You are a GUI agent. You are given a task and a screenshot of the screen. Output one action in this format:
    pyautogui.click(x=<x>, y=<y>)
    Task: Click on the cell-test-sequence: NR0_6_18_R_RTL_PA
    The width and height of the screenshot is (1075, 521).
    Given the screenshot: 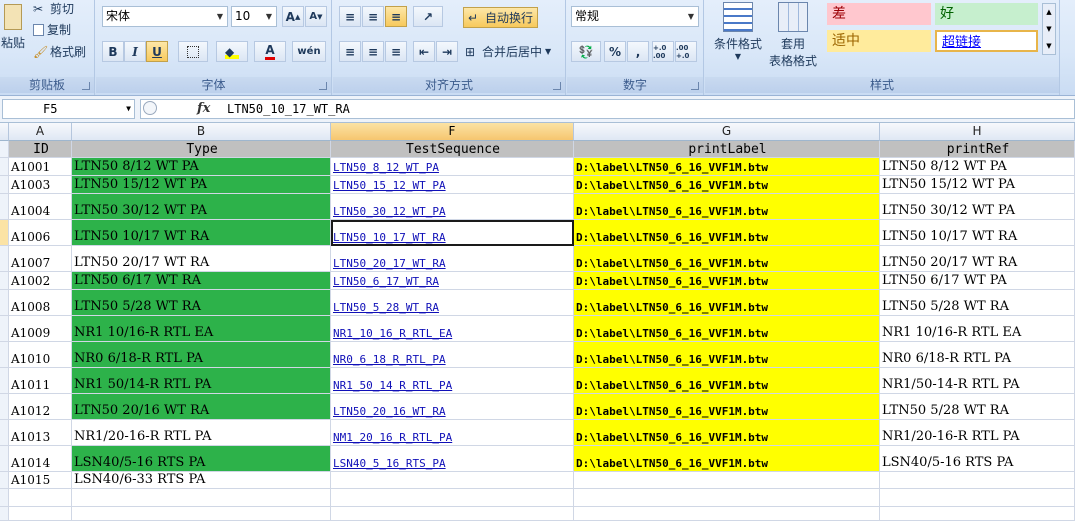 What is the action you would take?
    pyautogui.click(x=452, y=355)
    